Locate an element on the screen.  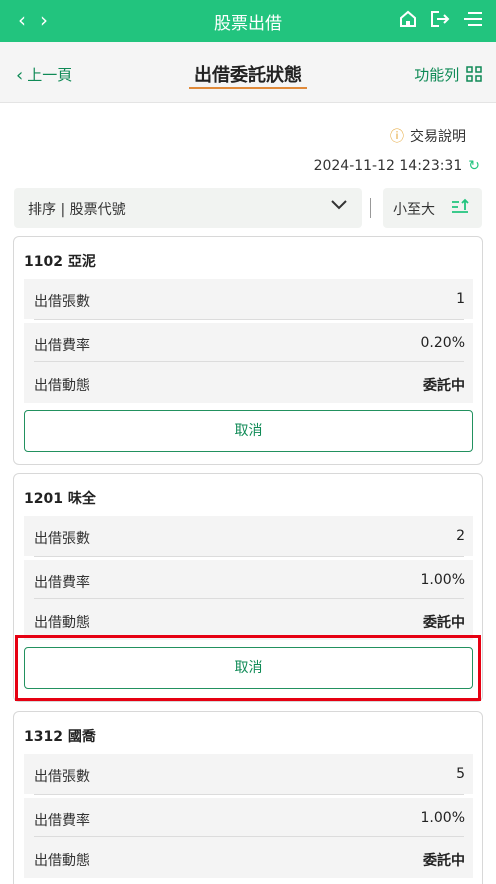
logout-icon is located at coordinates (440, 21).